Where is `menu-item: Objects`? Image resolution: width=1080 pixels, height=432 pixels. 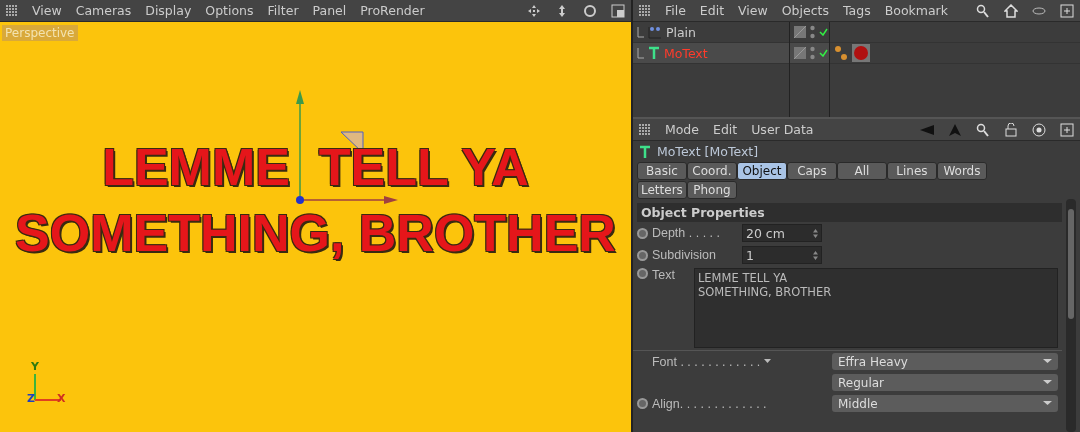
menu-item: Objects is located at coordinates (805, 10).